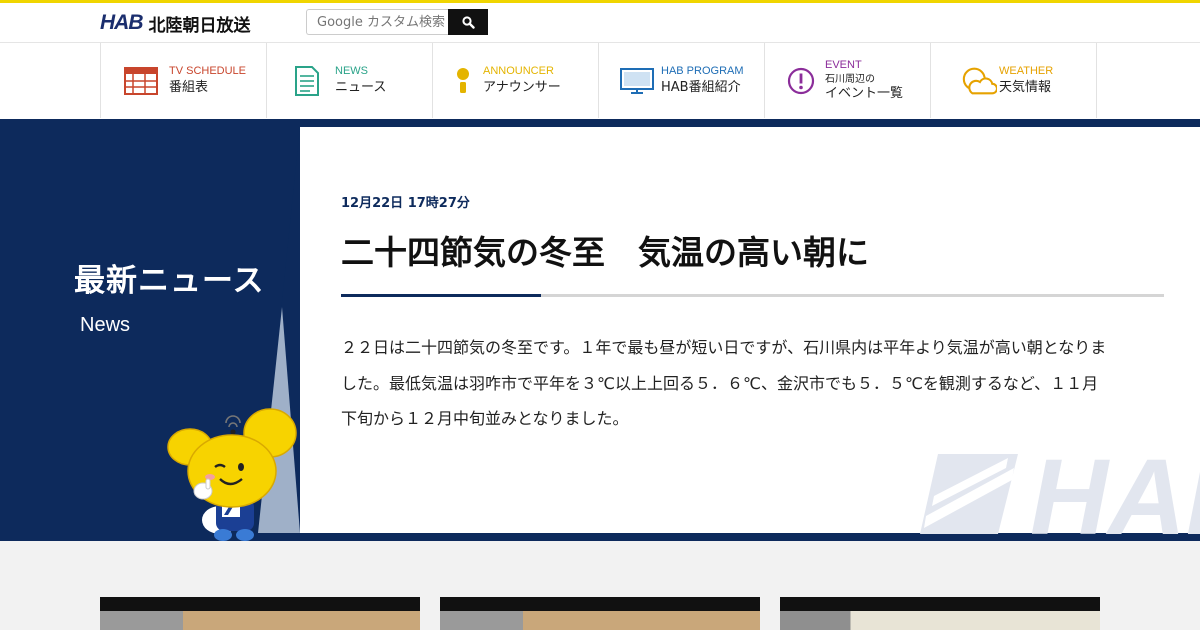 This screenshot has height=630, width=1200. What do you see at coordinates (169, 281) in the screenshot?
I see `hero-title: 最新ニュース` at bounding box center [169, 281].